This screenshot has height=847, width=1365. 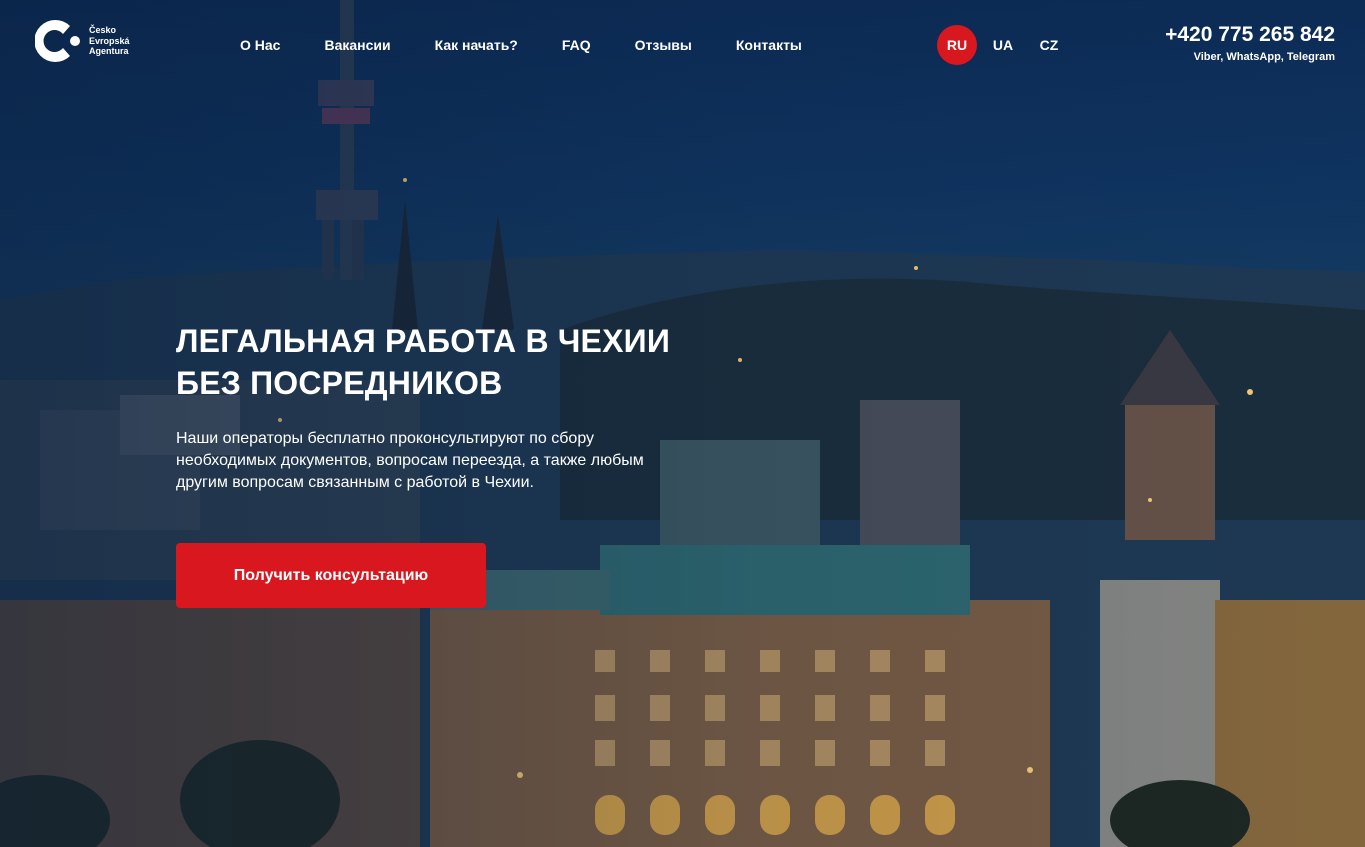 I want to click on nav-item-contacts: Контакты, so click(x=769, y=46).